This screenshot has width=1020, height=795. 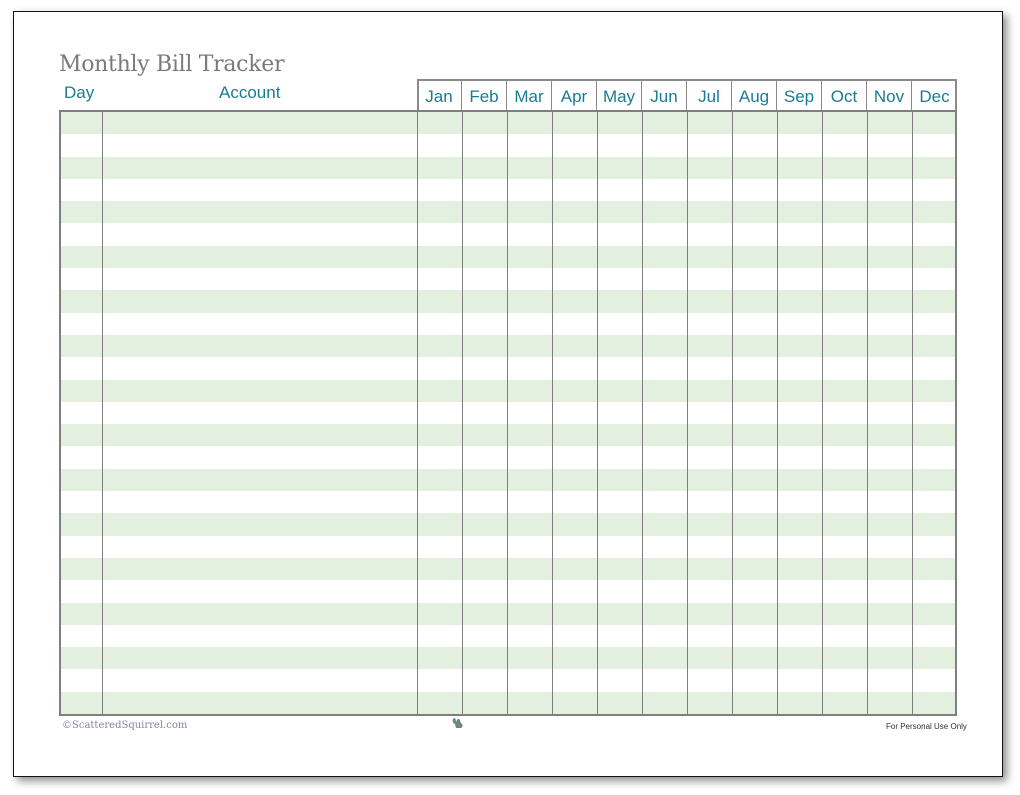 I want to click on month-header-dec: Dec, so click(x=934, y=96).